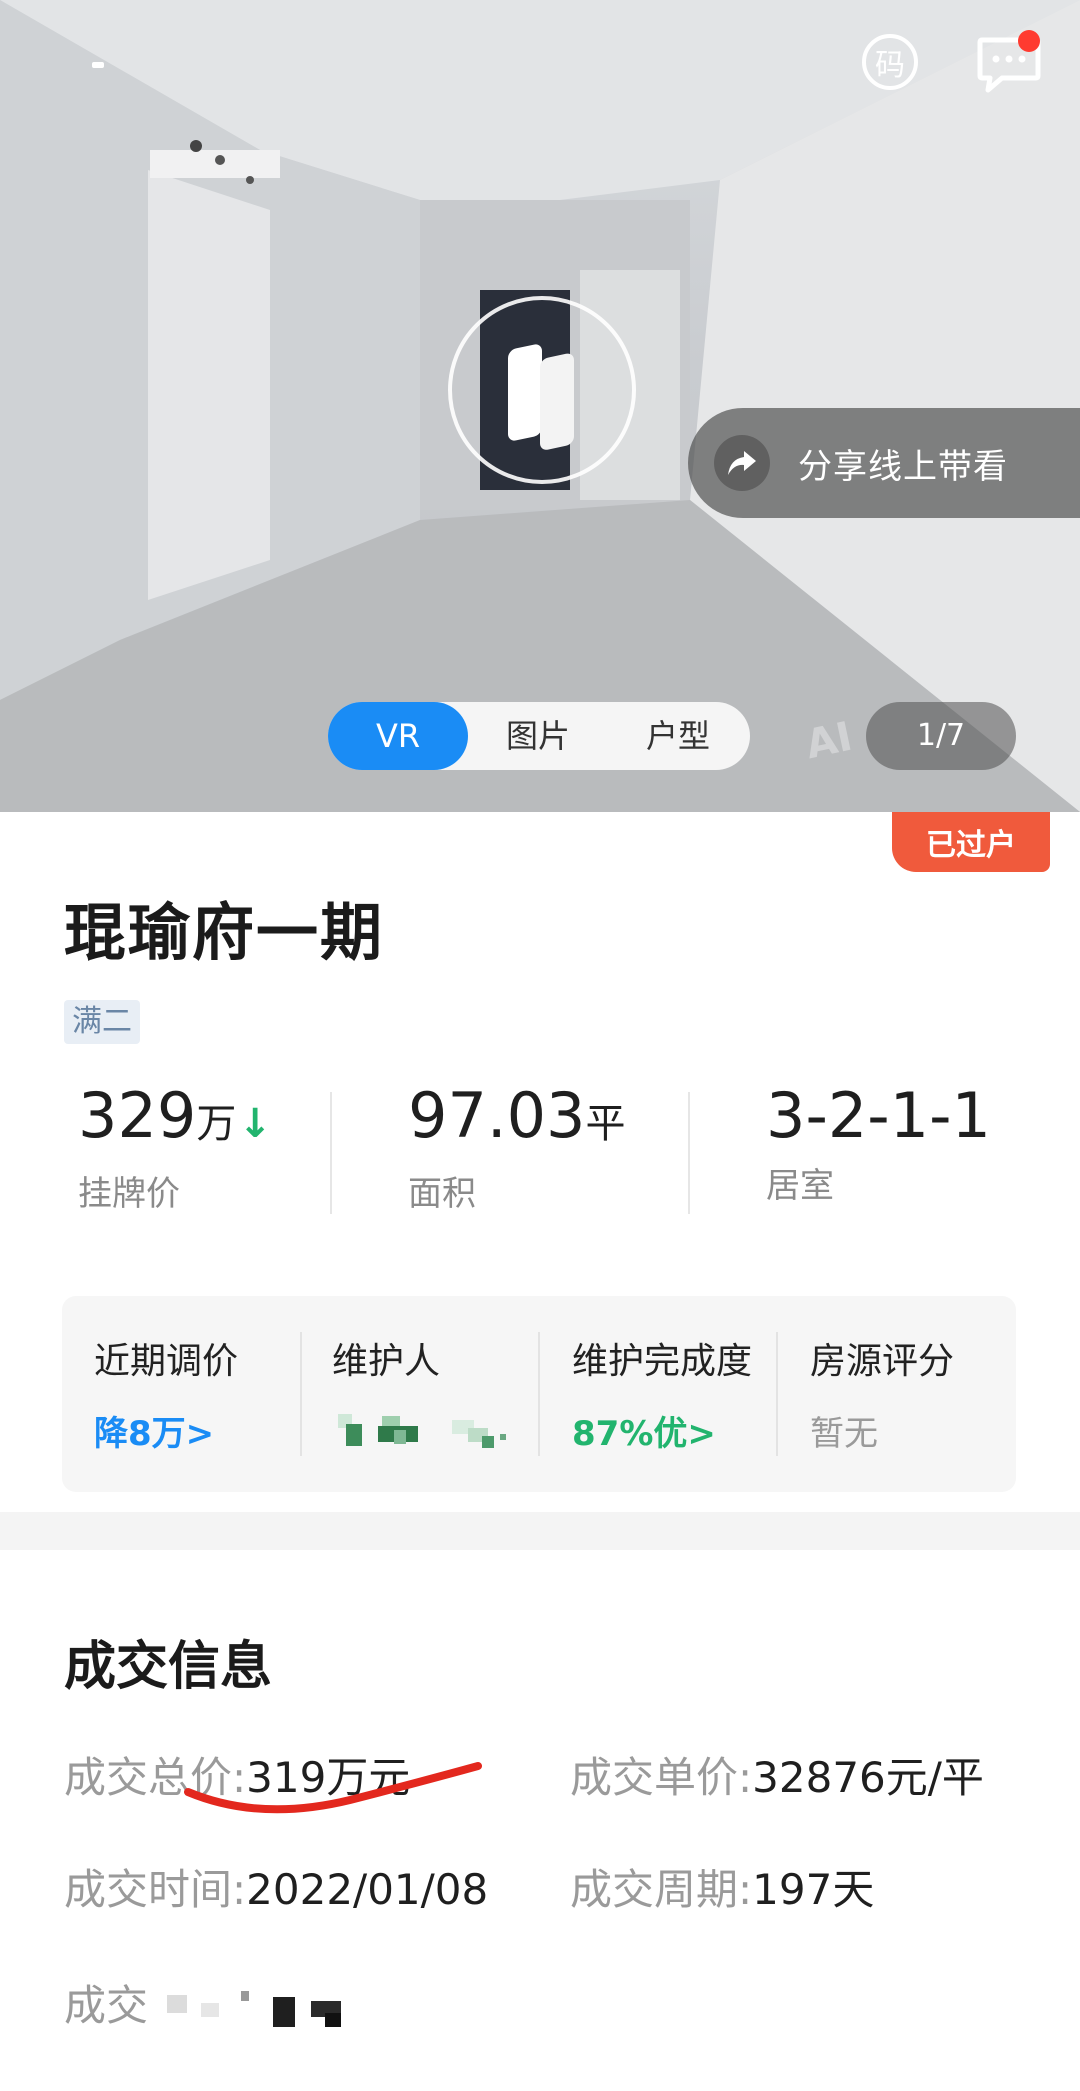 The image size is (1080, 2091). I want to click on stat-value: 329, so click(137, 1115).